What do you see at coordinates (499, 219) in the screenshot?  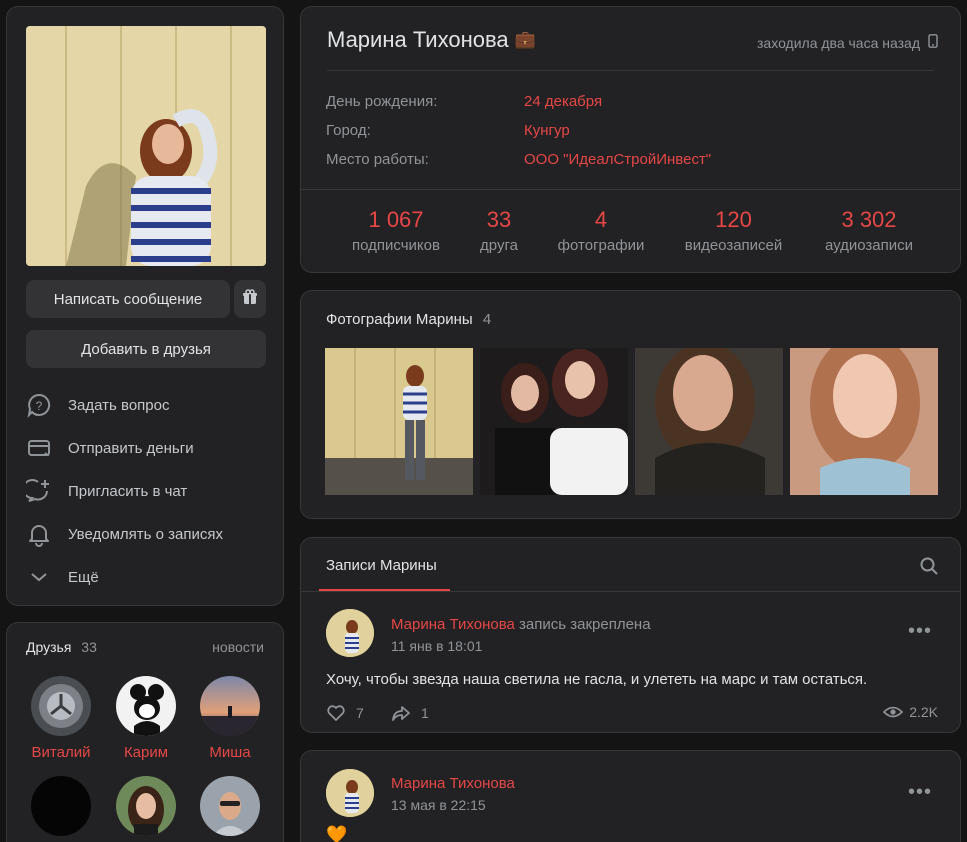 I see `counter-number: 33` at bounding box center [499, 219].